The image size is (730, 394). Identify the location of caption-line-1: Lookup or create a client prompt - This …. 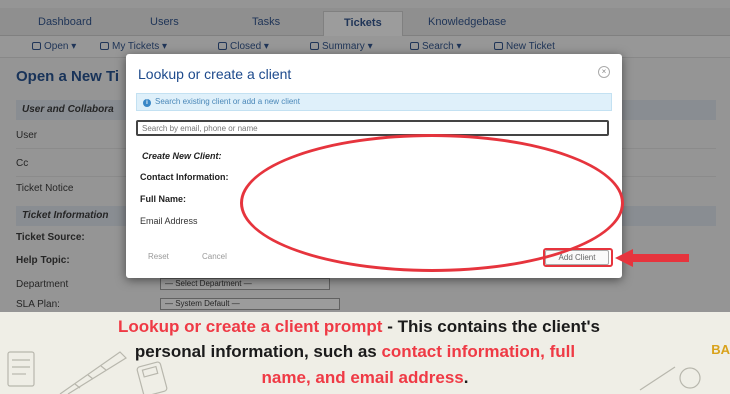
(362, 327).